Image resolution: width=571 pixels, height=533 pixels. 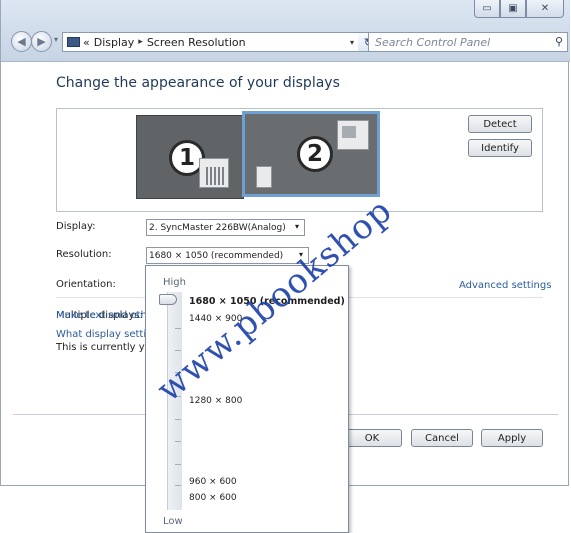 I want to click on ok-button-label: OK, so click(x=372, y=438).